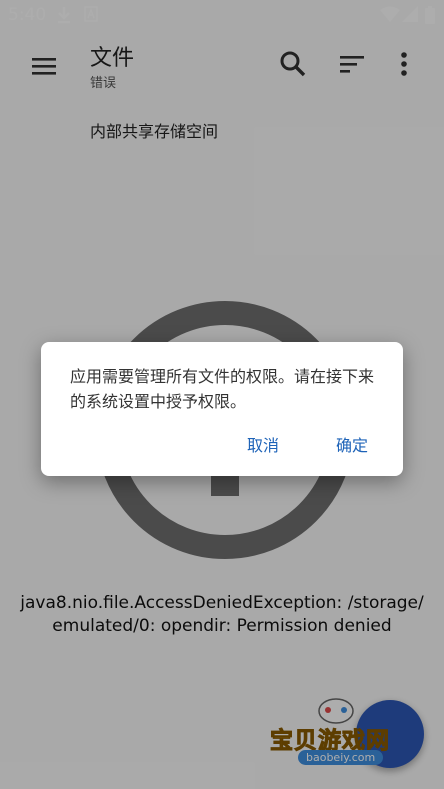 The width and height of the screenshot is (444, 789). I want to click on permission-dialog: 应用需要管理所有文件的权限。请在接下来的系统设置中授予权限。 取消 确定, so click(222, 409).